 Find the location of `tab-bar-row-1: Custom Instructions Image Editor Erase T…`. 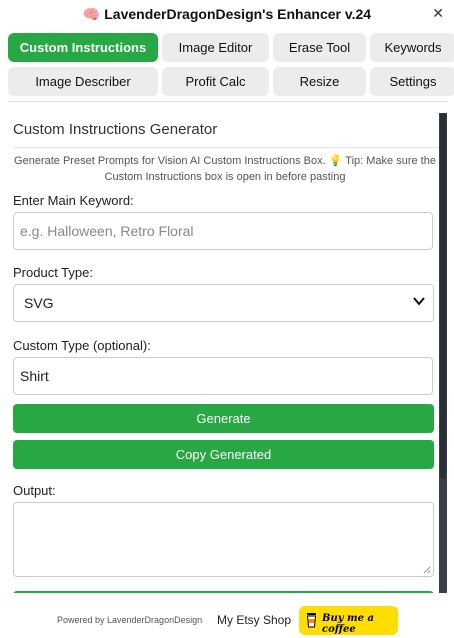

tab-bar-row-1: Custom Instructions Image Editor Erase T… is located at coordinates (231, 47).